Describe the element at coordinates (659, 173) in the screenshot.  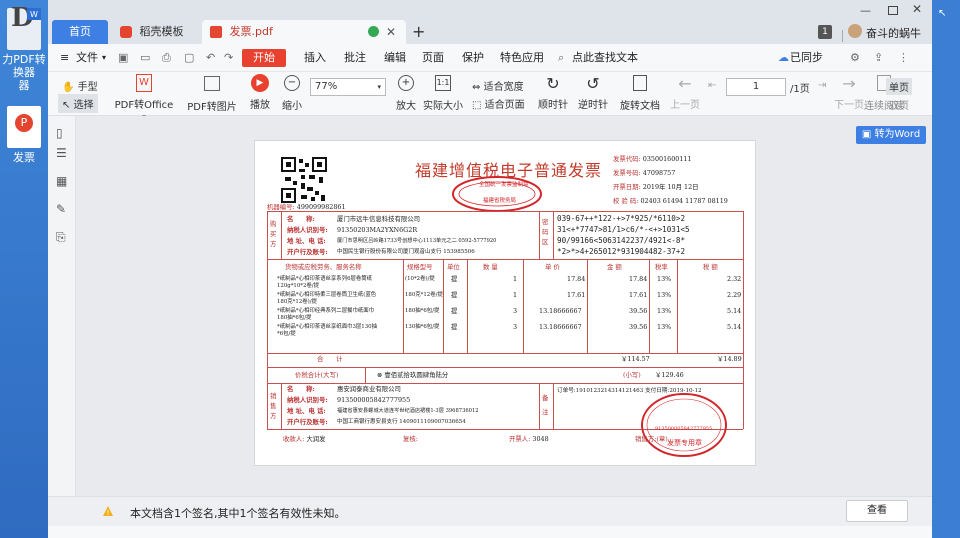
I see `invoice-number: 47098757` at that location.